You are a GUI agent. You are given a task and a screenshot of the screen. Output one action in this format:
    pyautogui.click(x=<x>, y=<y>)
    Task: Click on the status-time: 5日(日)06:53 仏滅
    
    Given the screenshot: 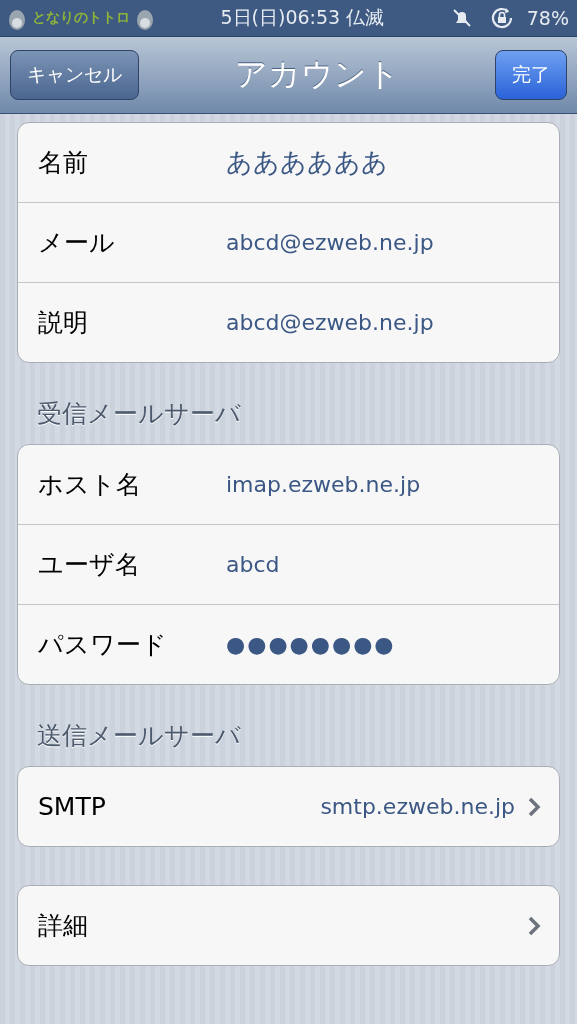 What is the action you would take?
    pyautogui.click(x=302, y=17)
    